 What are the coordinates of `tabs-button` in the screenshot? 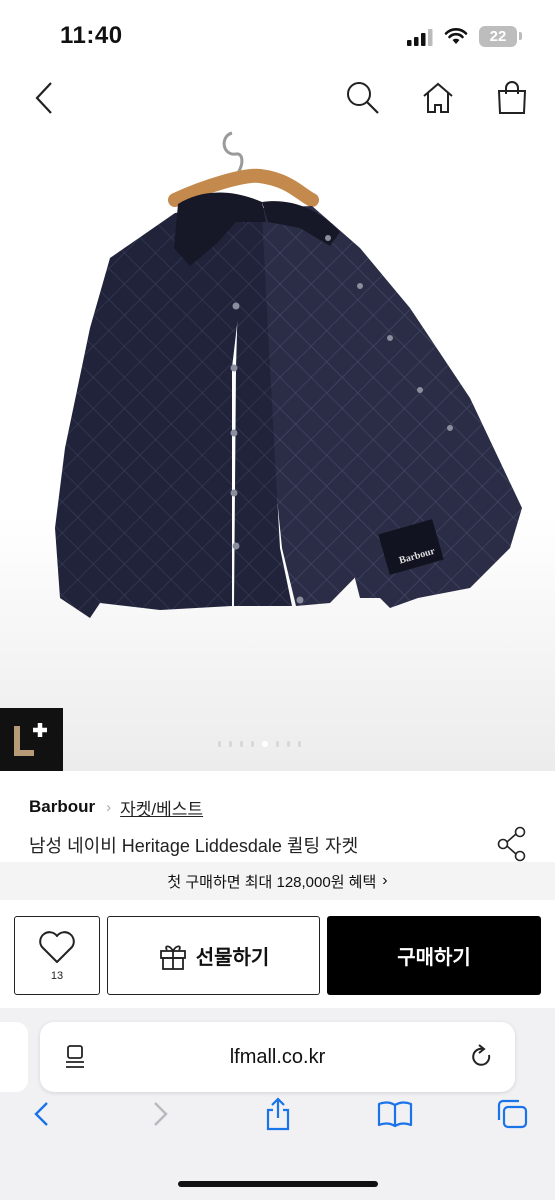 It's located at (512, 1114).